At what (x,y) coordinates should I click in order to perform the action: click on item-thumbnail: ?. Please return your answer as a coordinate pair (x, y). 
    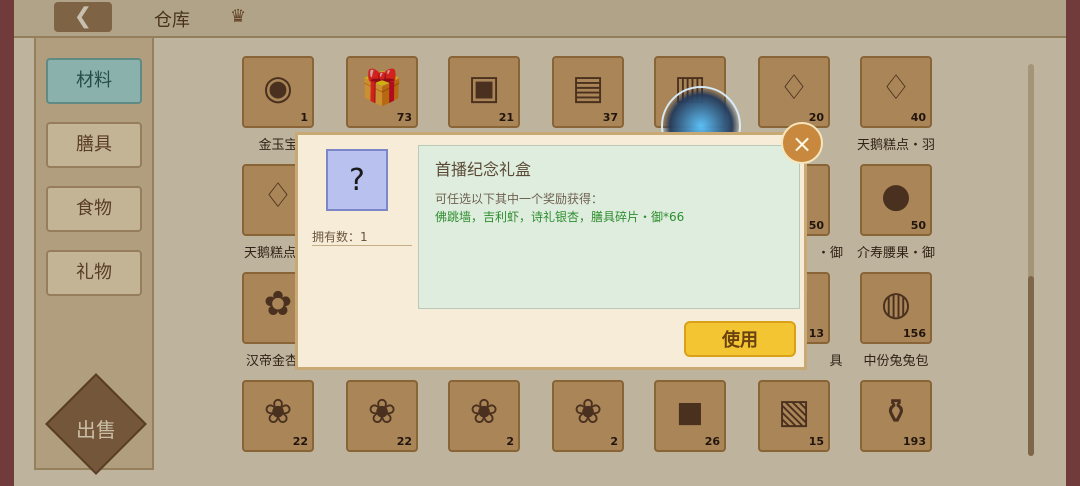
    Looking at the image, I should click on (357, 180).